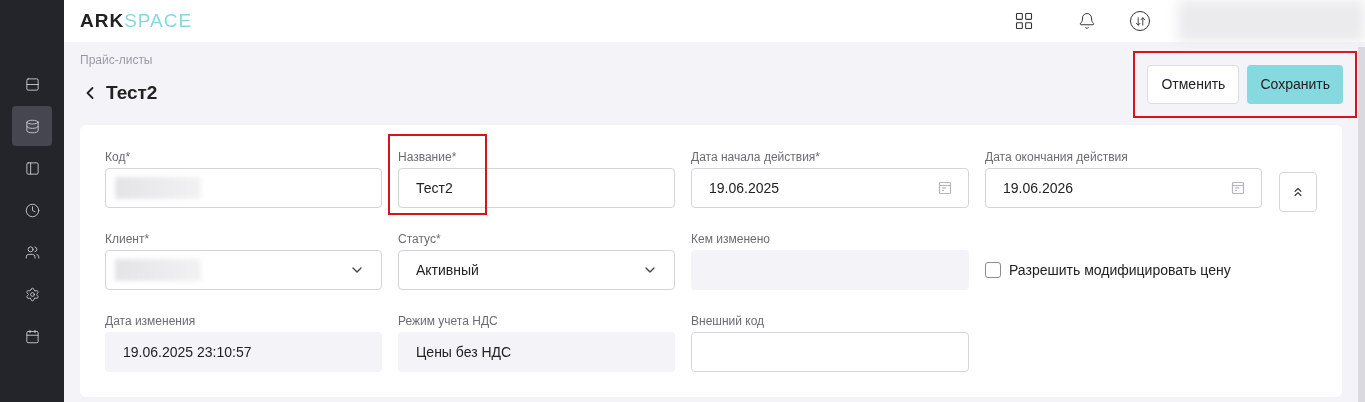 The image size is (1365, 402). I want to click on field-label: Статус*, so click(420, 239).